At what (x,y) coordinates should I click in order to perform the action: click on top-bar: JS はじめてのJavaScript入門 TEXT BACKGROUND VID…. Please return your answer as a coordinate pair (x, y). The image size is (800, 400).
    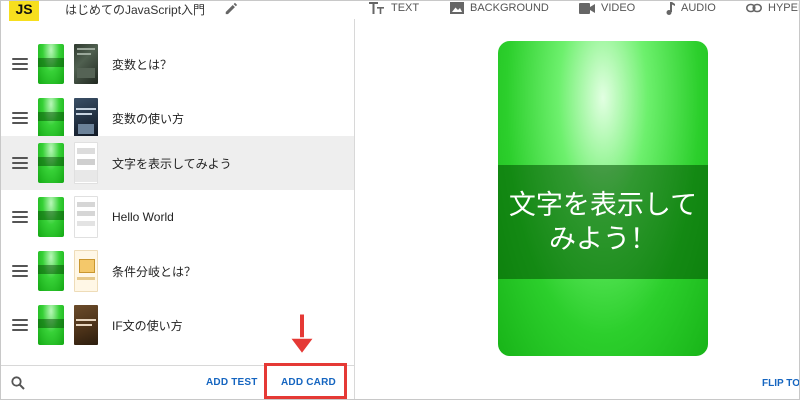
    Looking at the image, I should click on (400, 11).